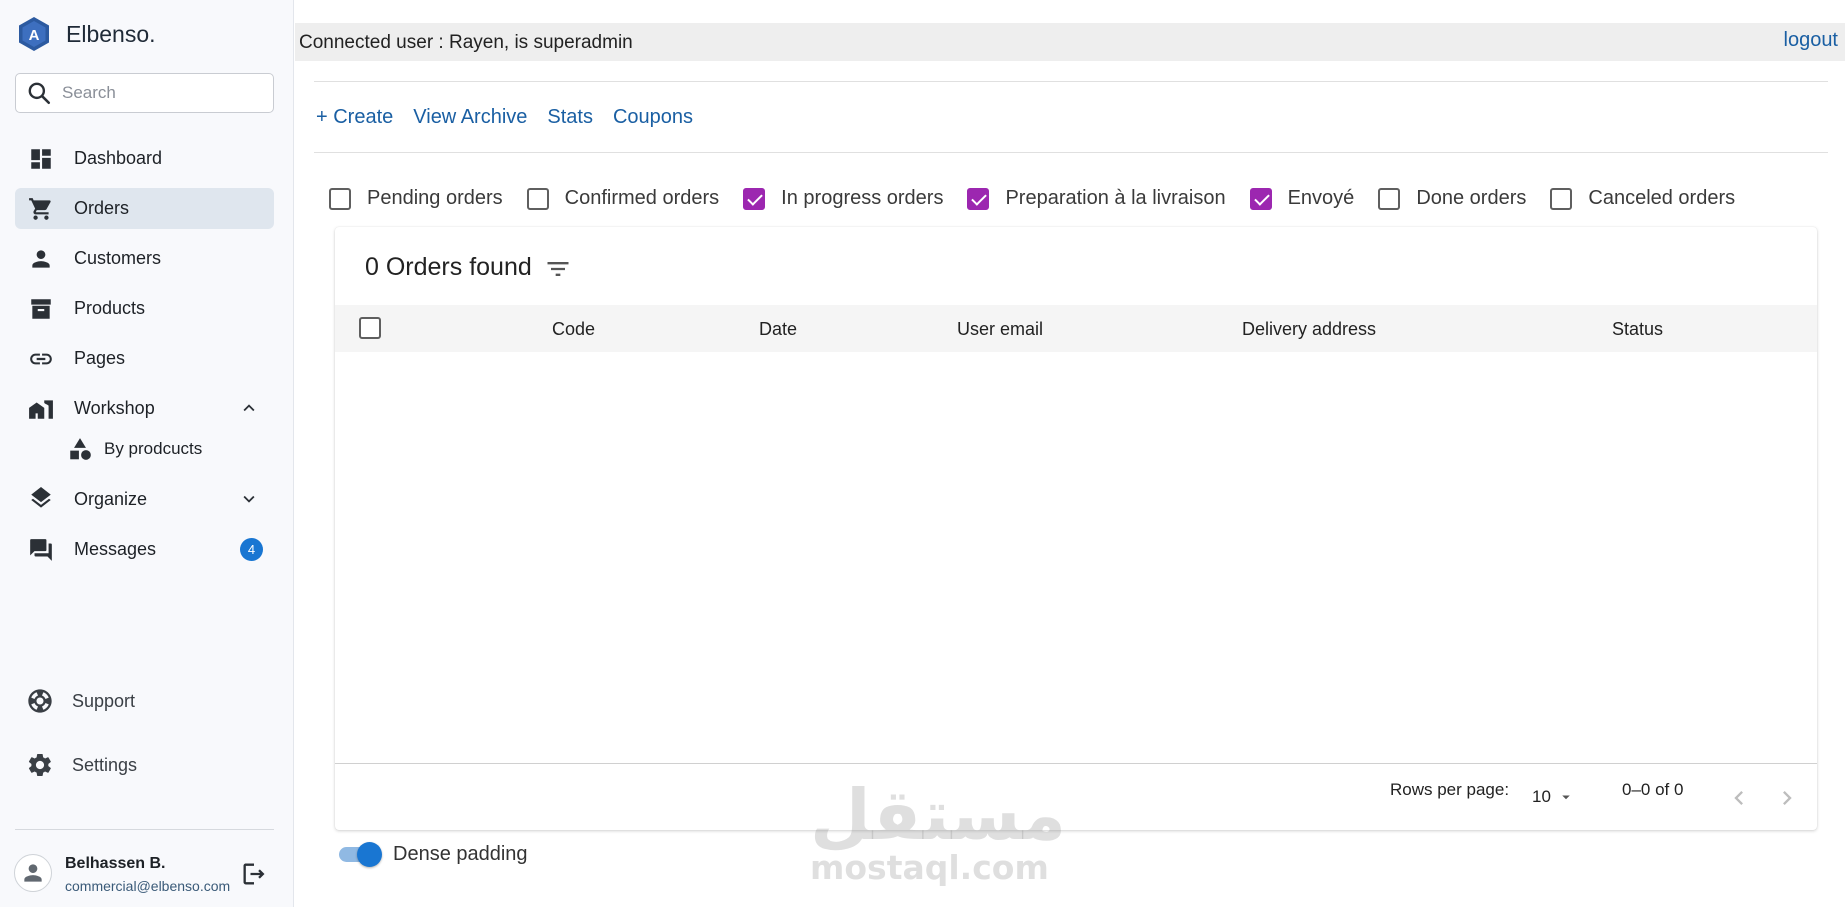 Image resolution: width=1845 pixels, height=907 pixels. I want to click on brand-logo-letter: A, so click(34, 35).